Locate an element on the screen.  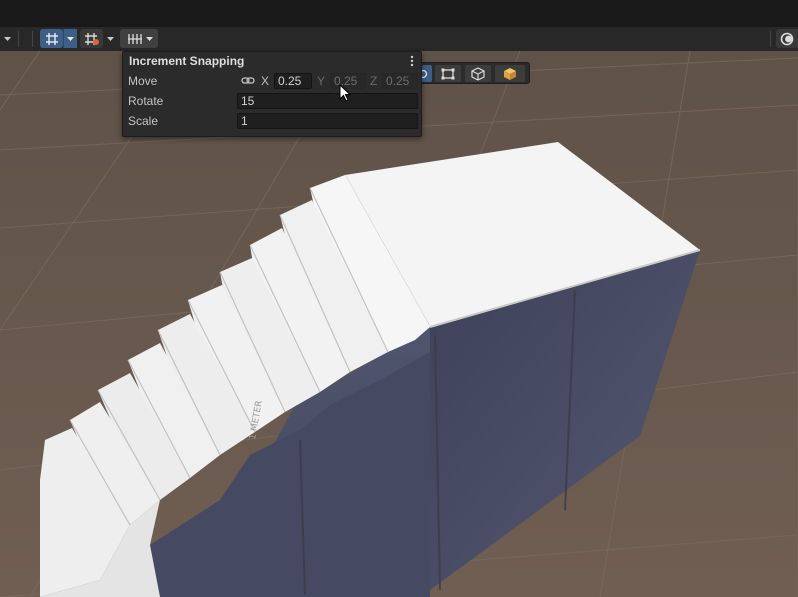
tool-transform-button is located at coordinates (478, 73).